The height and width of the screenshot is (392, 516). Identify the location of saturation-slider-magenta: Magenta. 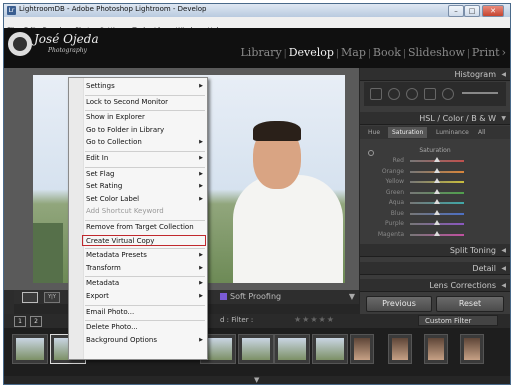
(435, 235).